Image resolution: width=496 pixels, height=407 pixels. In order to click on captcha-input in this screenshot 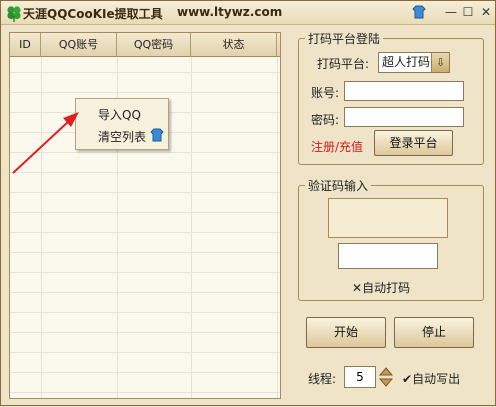, I will do `click(388, 256)`.